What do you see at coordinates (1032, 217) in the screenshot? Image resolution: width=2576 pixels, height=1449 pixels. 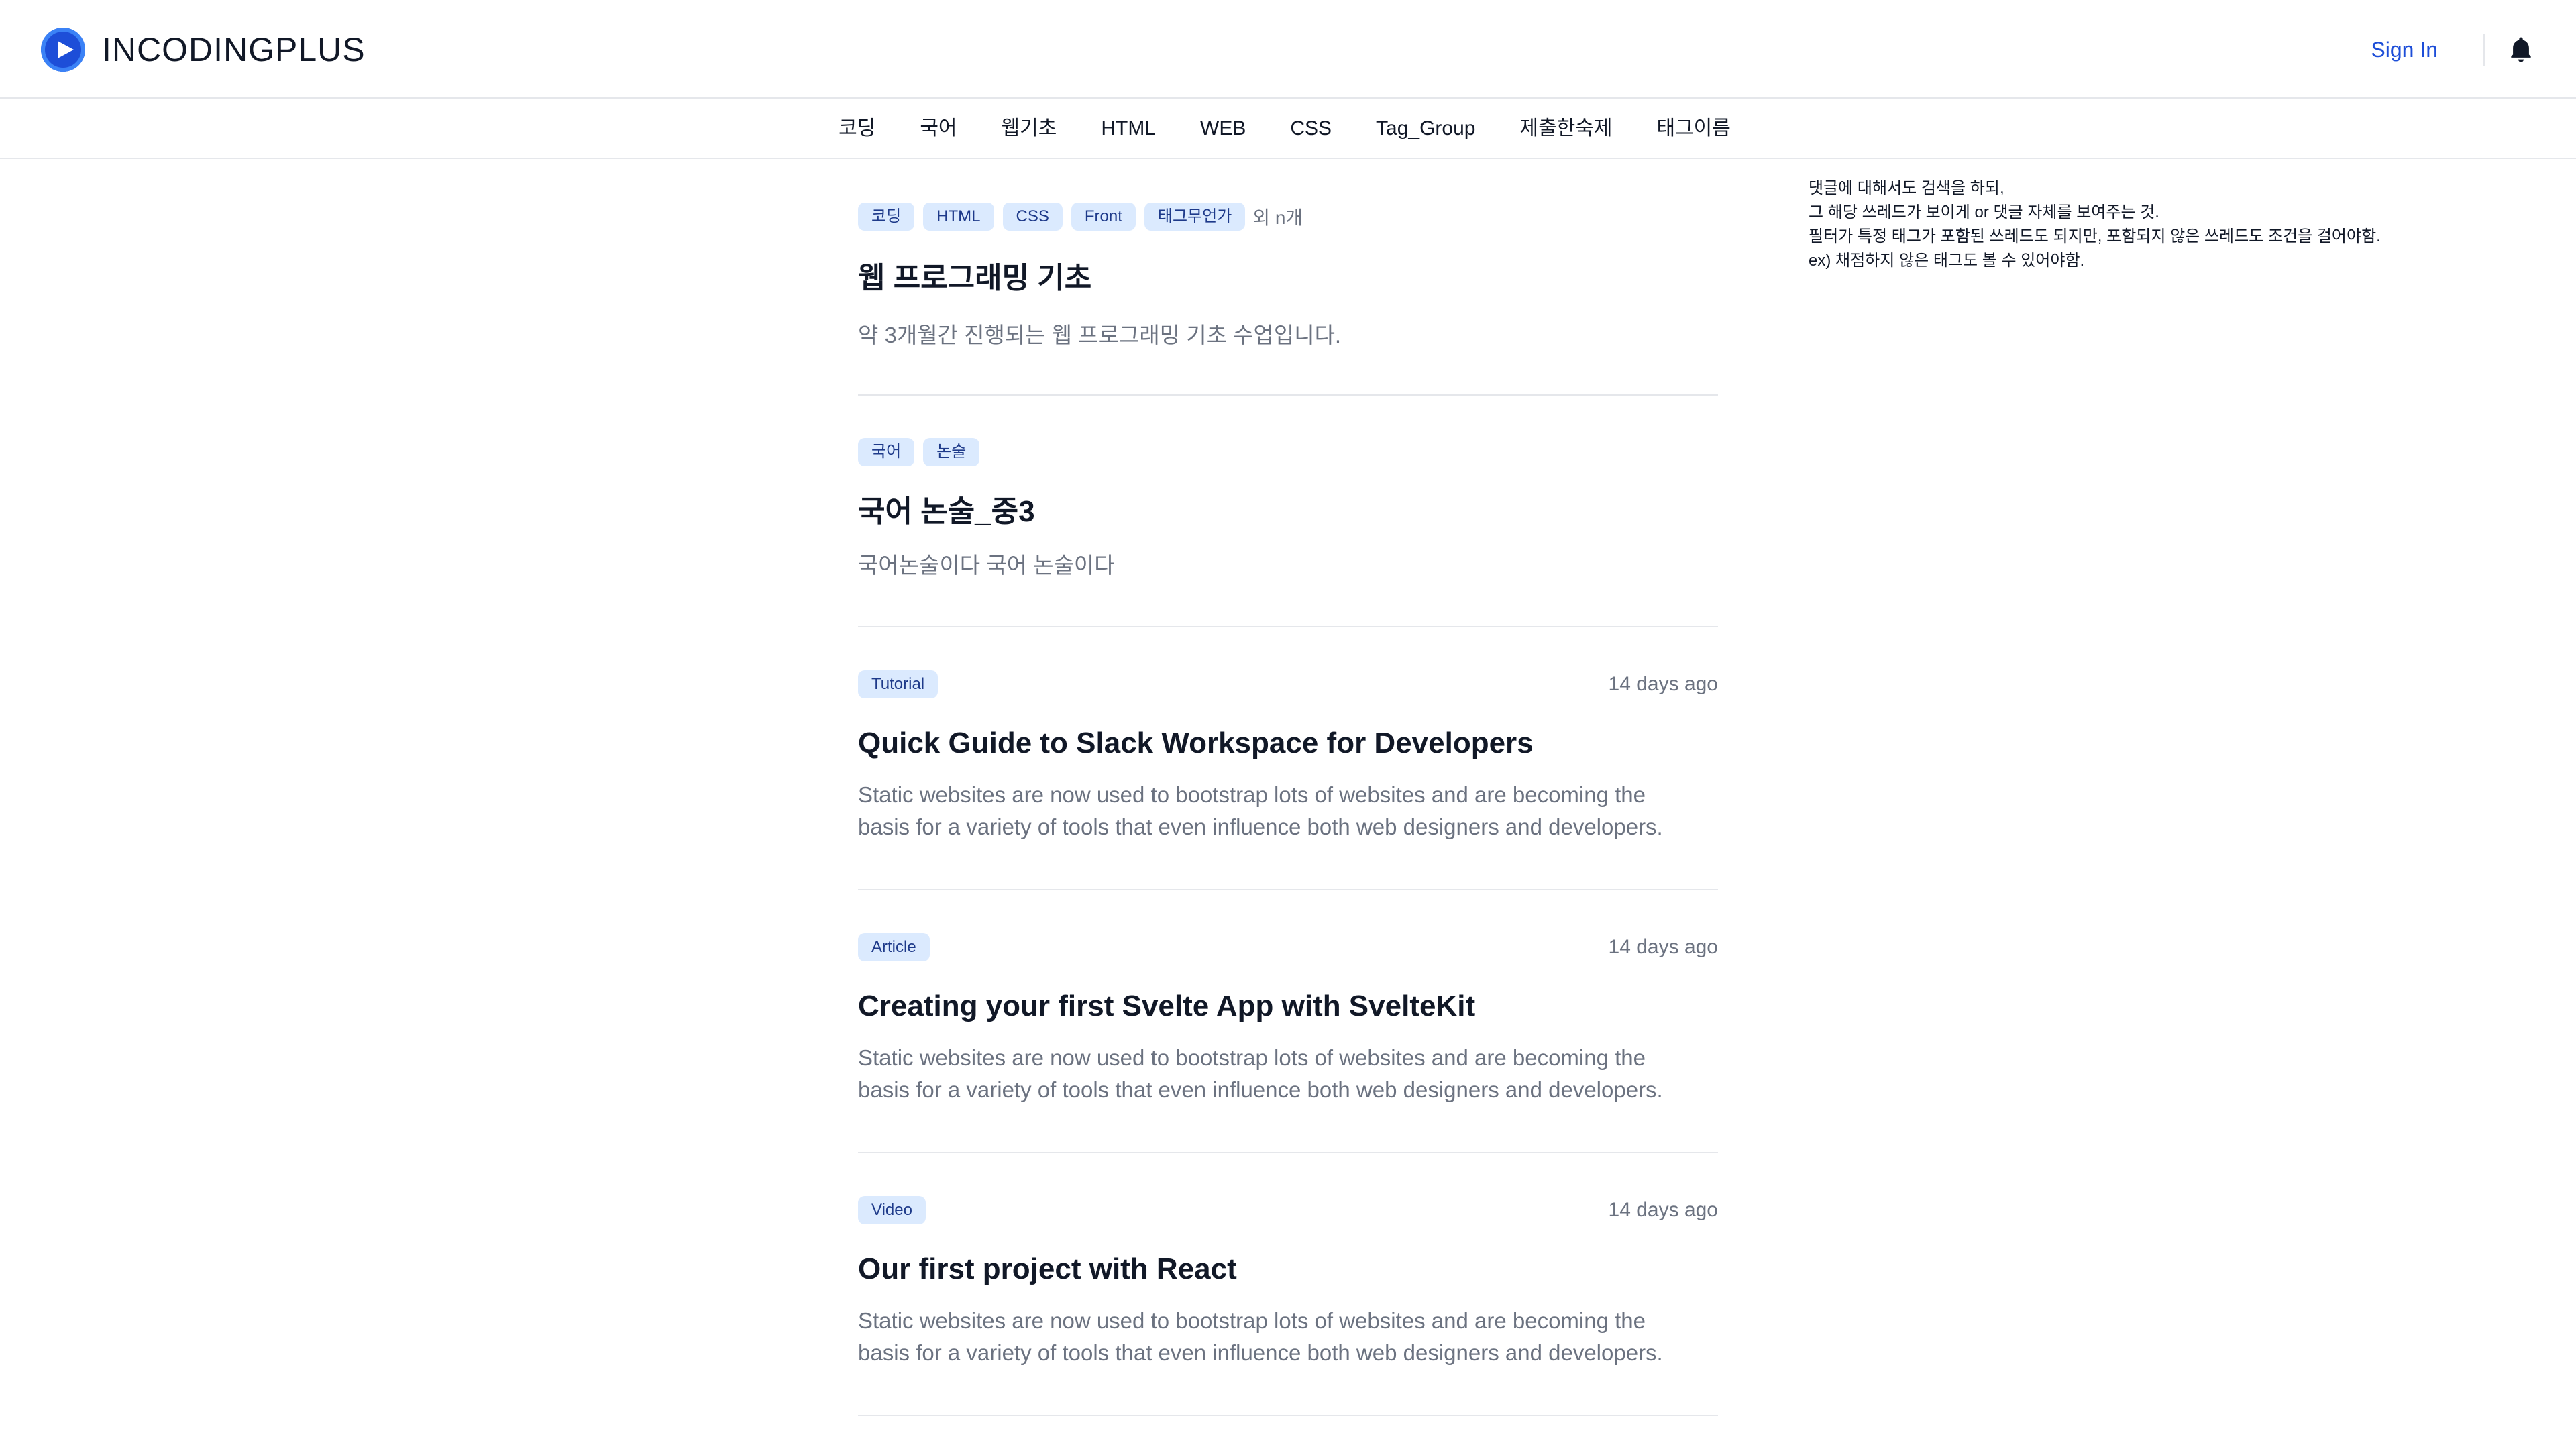 I see `tag-badge: CSS` at bounding box center [1032, 217].